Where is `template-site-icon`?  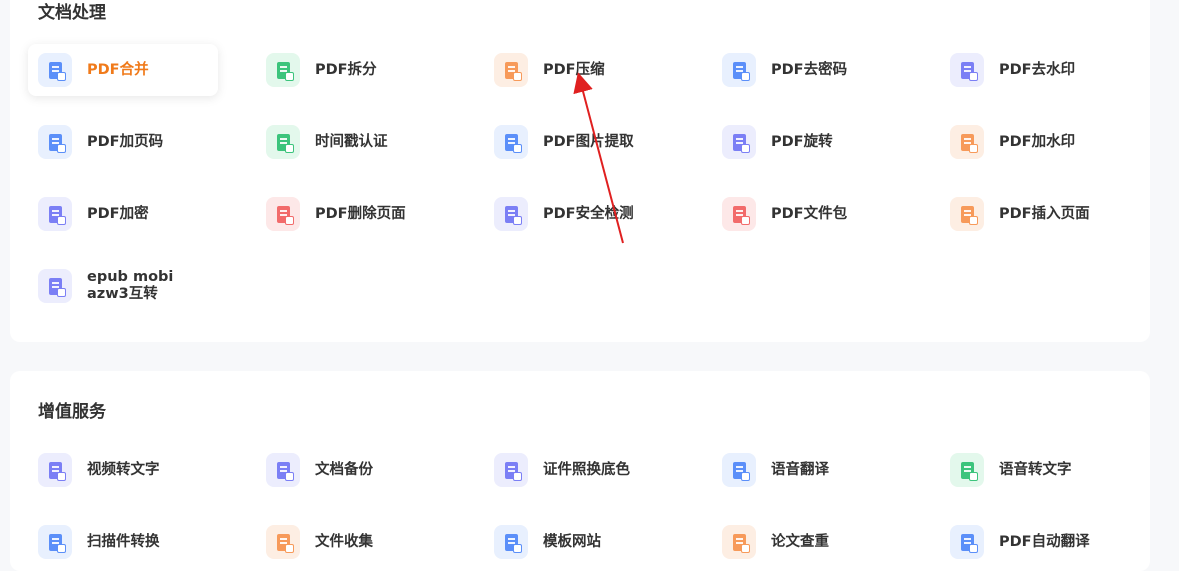
template-site-icon is located at coordinates (511, 542).